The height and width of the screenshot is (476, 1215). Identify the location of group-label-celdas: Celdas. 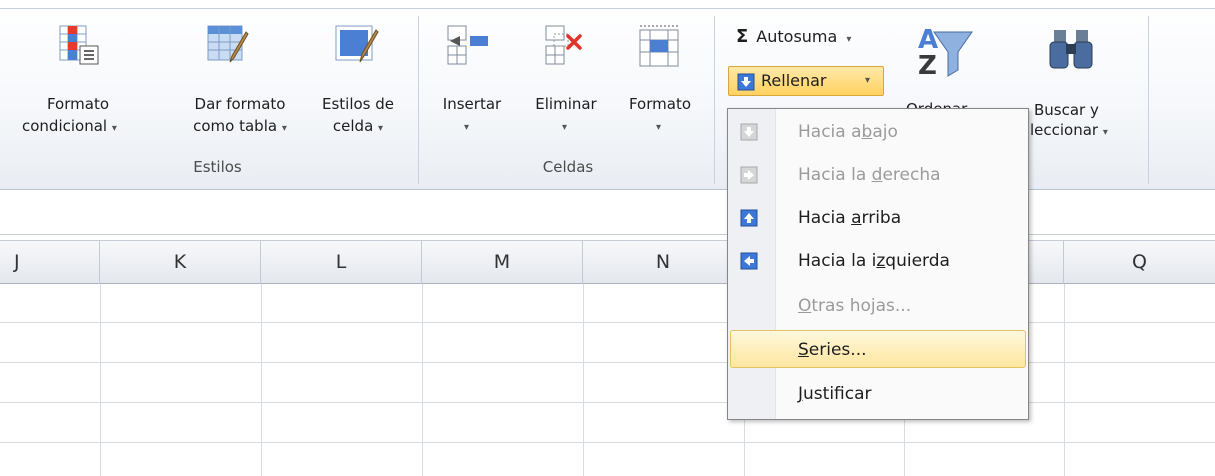
(568, 167).